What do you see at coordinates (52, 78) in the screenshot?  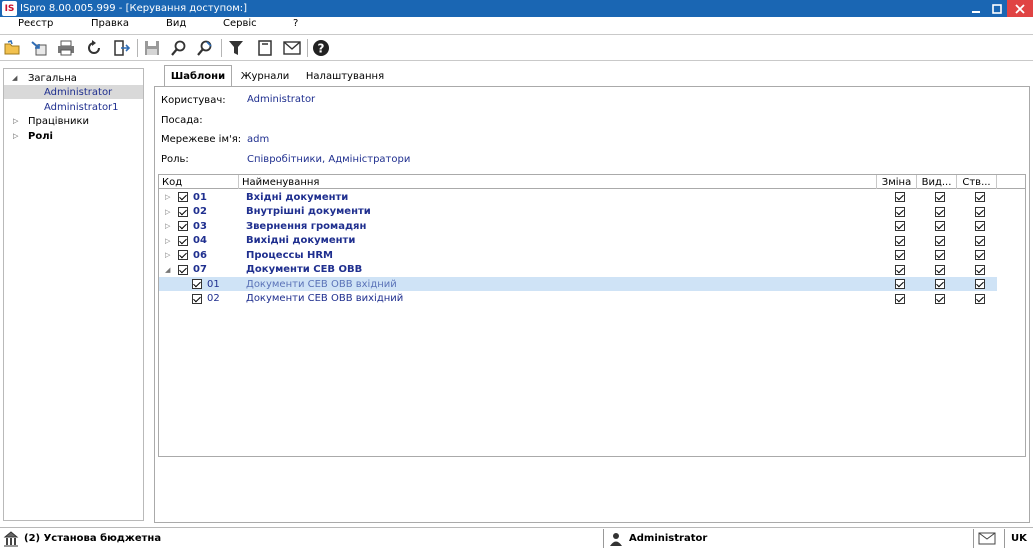 I see `tree-item-label: Загальна` at bounding box center [52, 78].